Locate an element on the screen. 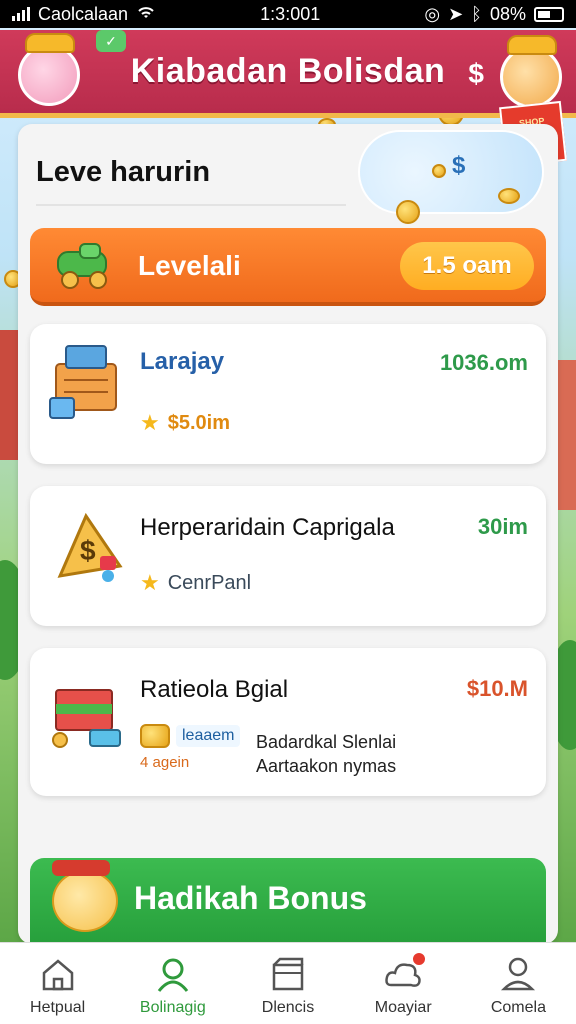 This screenshot has width=576, height=1024. mascot-avatar-left is located at coordinates (49, 69).